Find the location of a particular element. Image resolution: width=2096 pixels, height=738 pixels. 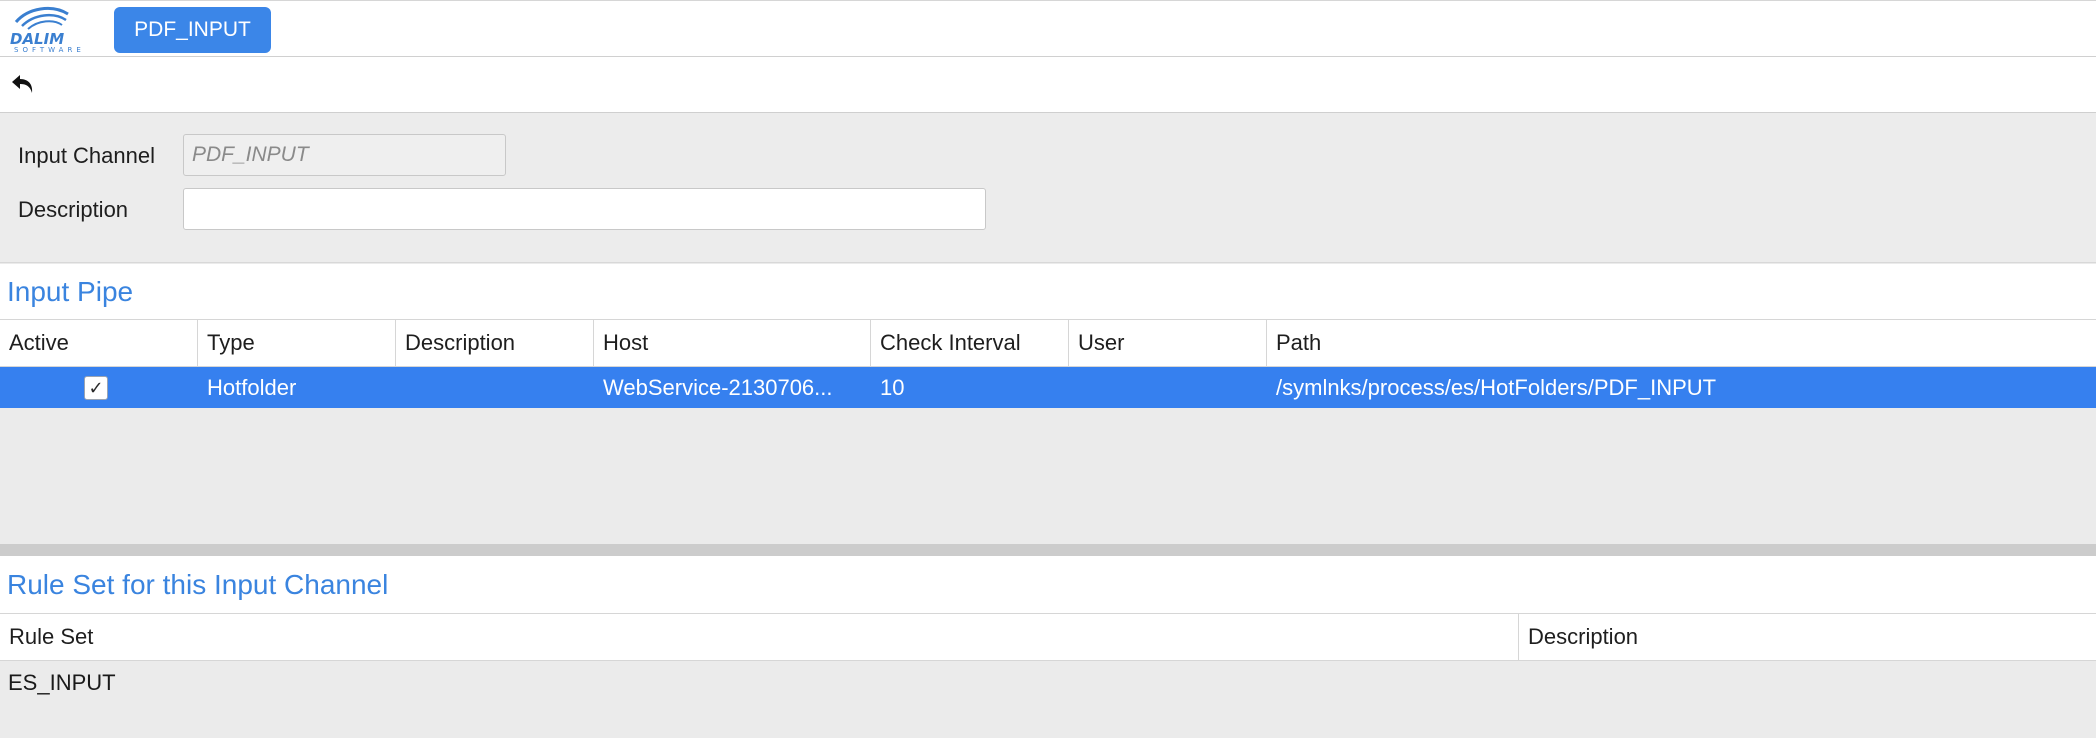

pane-splitter is located at coordinates (1048, 550).